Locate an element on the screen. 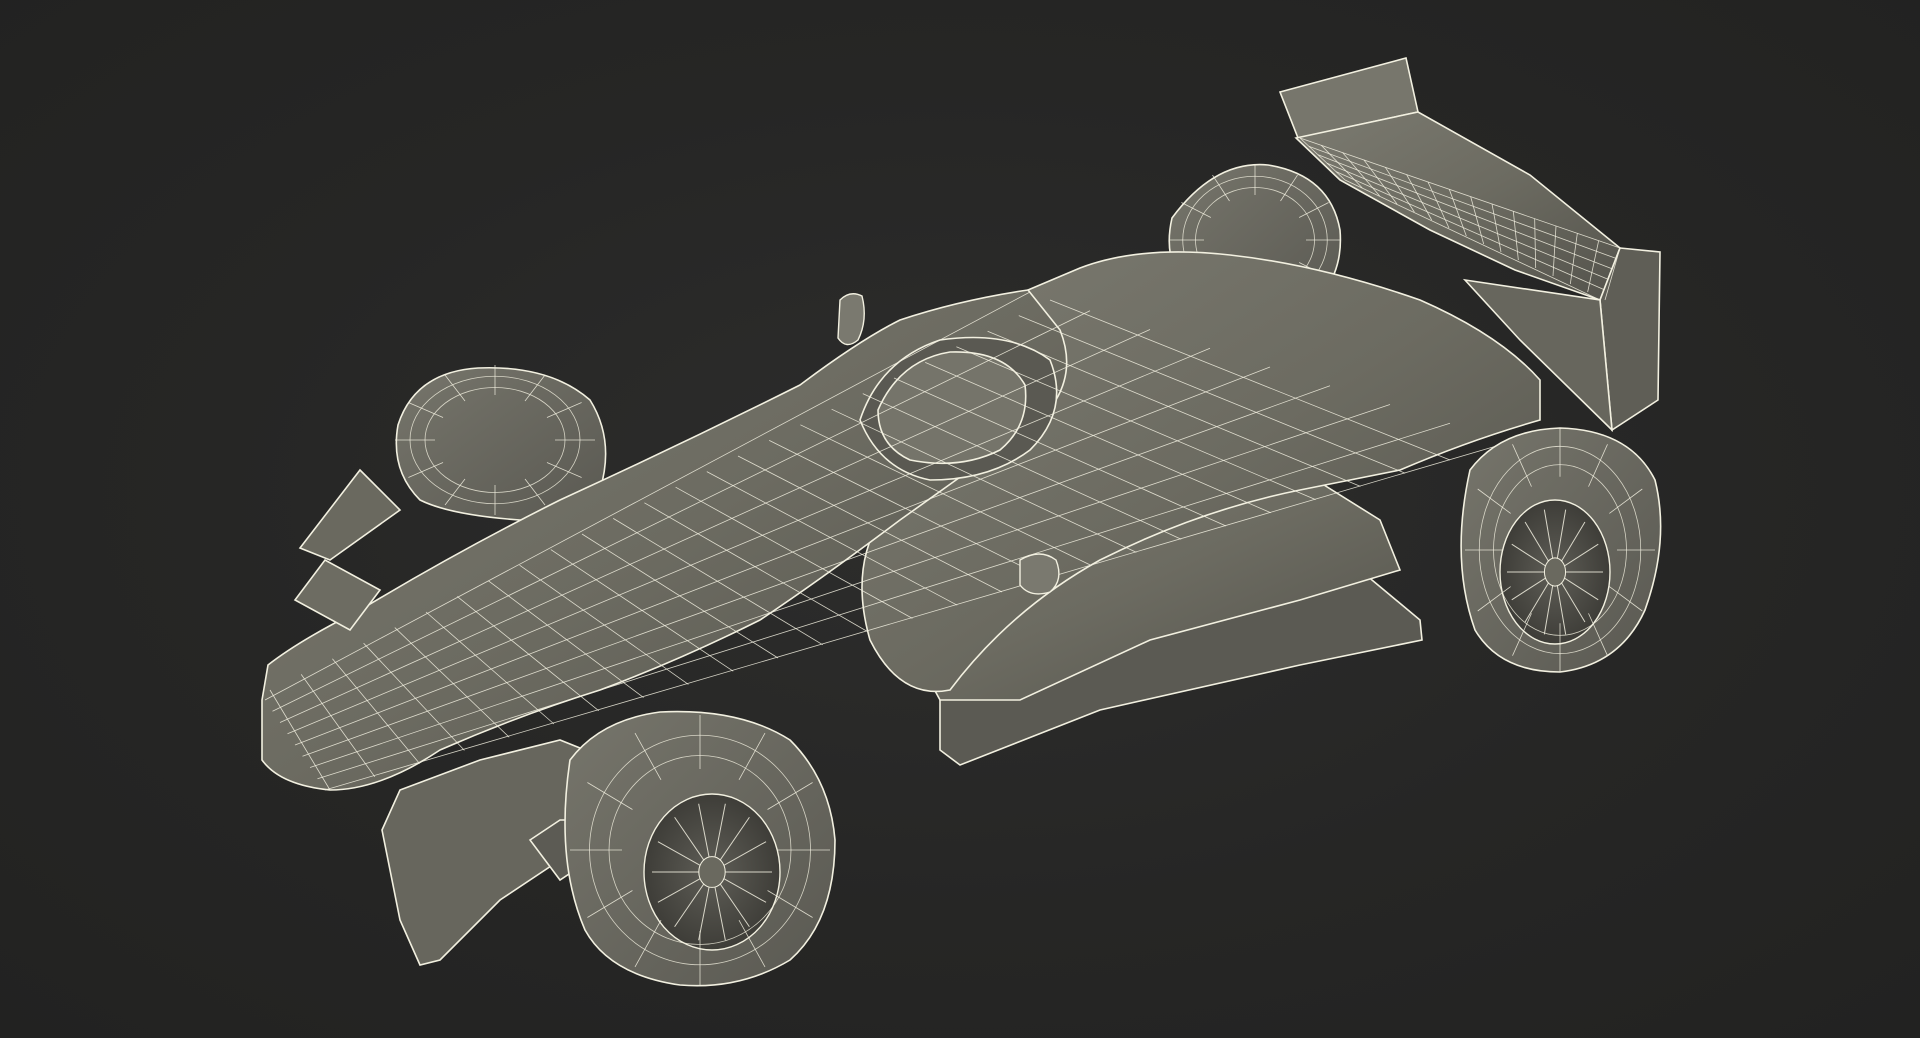 The width and height of the screenshot is (1920, 1038). rear-right-wheel is located at coordinates (1561, 550).